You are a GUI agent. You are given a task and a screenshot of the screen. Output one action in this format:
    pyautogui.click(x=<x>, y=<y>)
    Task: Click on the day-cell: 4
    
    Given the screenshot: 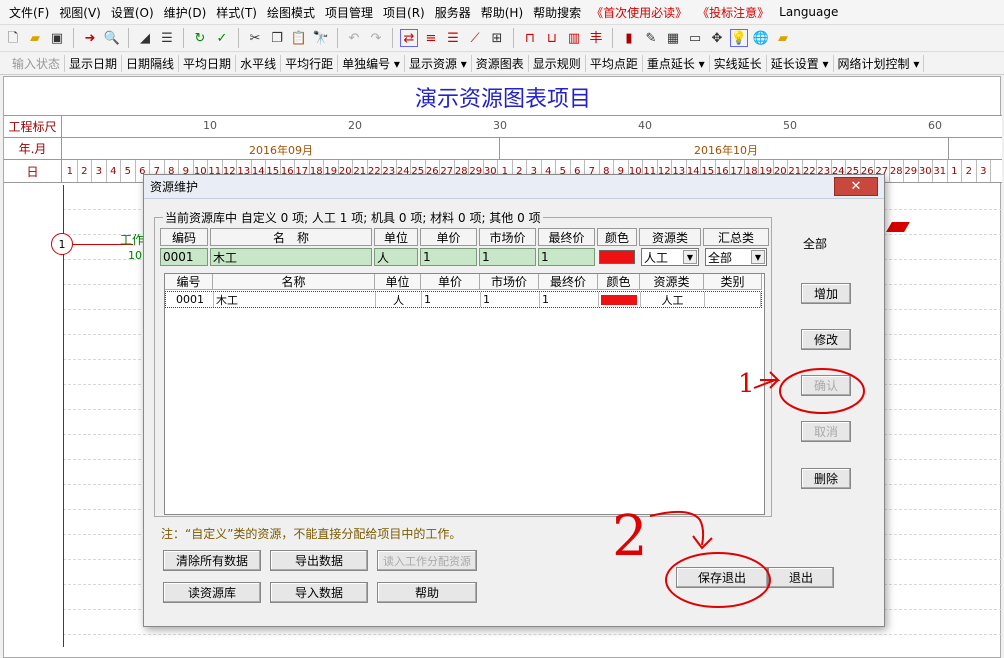 What is the action you would take?
    pyautogui.click(x=114, y=171)
    